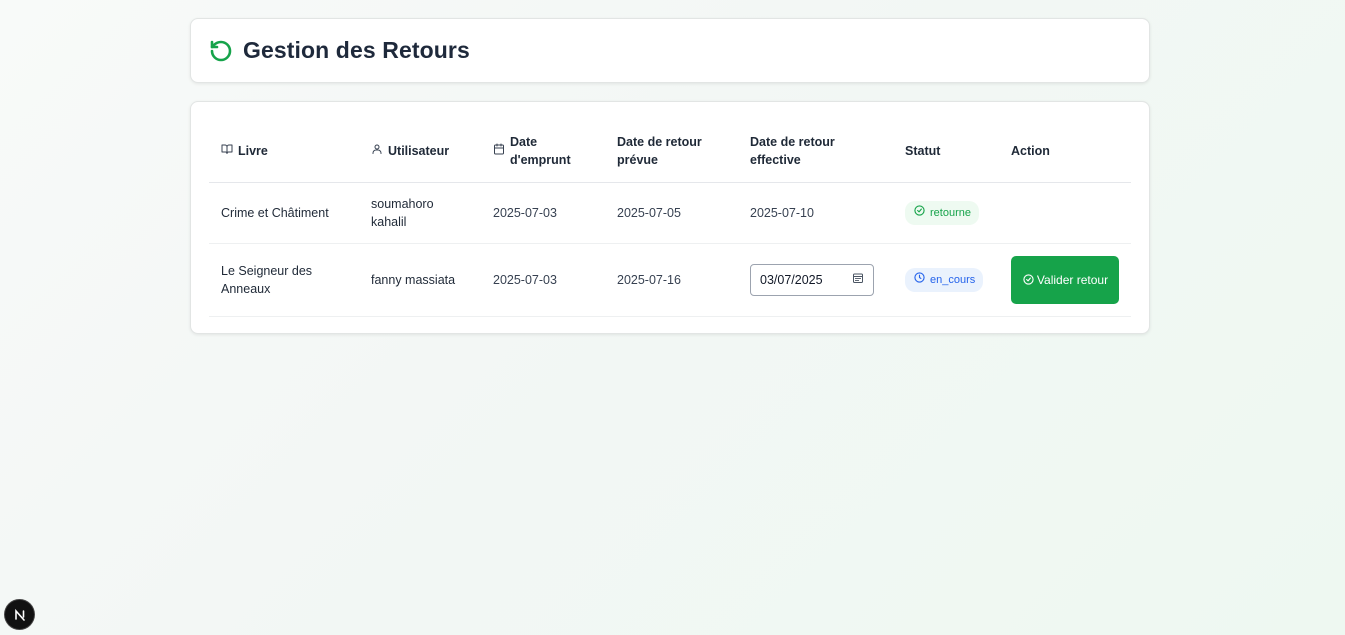  I want to click on calendar-picker-icon, so click(858, 280).